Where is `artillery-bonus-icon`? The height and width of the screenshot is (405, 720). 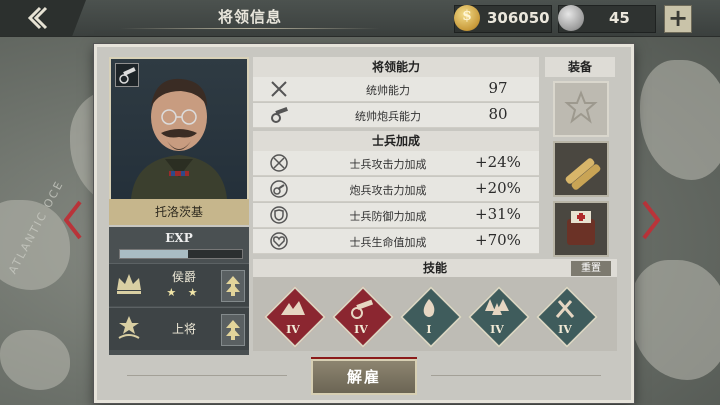
artillery-bonus-icon is located at coordinates (279, 189).